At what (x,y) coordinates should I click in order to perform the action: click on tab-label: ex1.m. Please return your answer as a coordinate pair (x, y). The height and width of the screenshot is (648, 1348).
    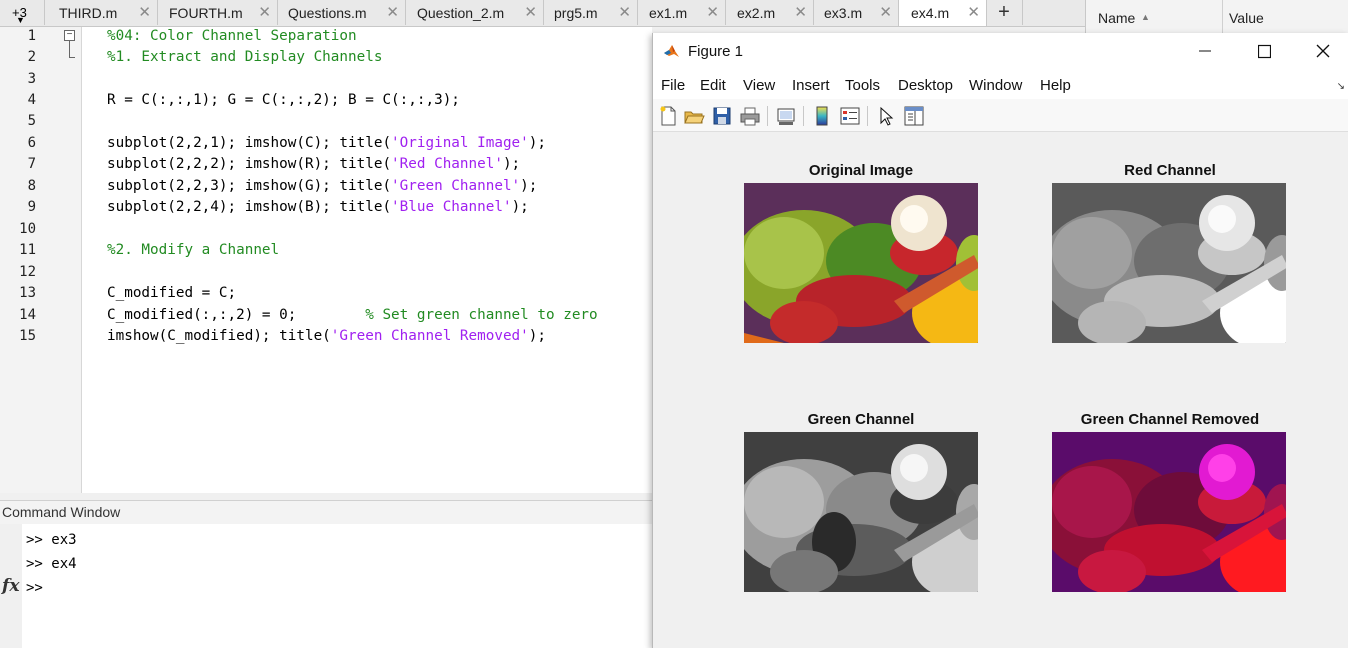
    Looking at the image, I should click on (668, 13).